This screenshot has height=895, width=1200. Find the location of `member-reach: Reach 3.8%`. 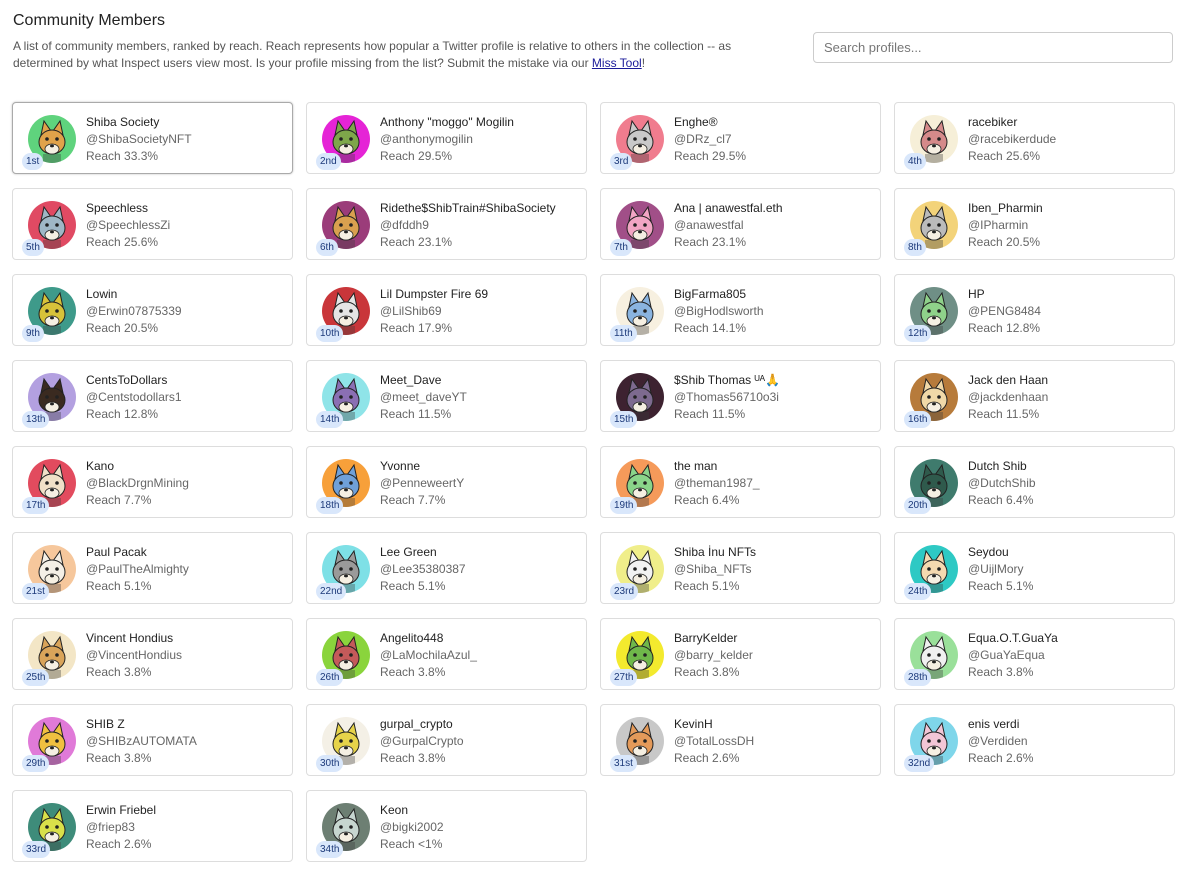

member-reach: Reach 3.8% is located at coordinates (1001, 672).